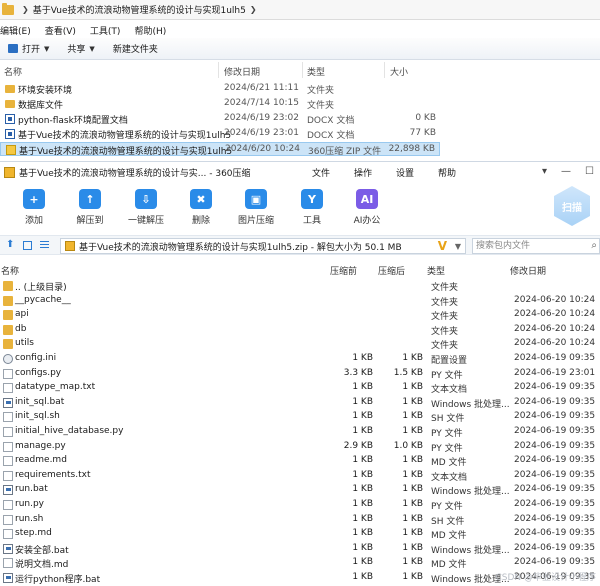  Describe the element at coordinates (343, 270) in the screenshot. I see `column-compressed: 压缩前` at that location.